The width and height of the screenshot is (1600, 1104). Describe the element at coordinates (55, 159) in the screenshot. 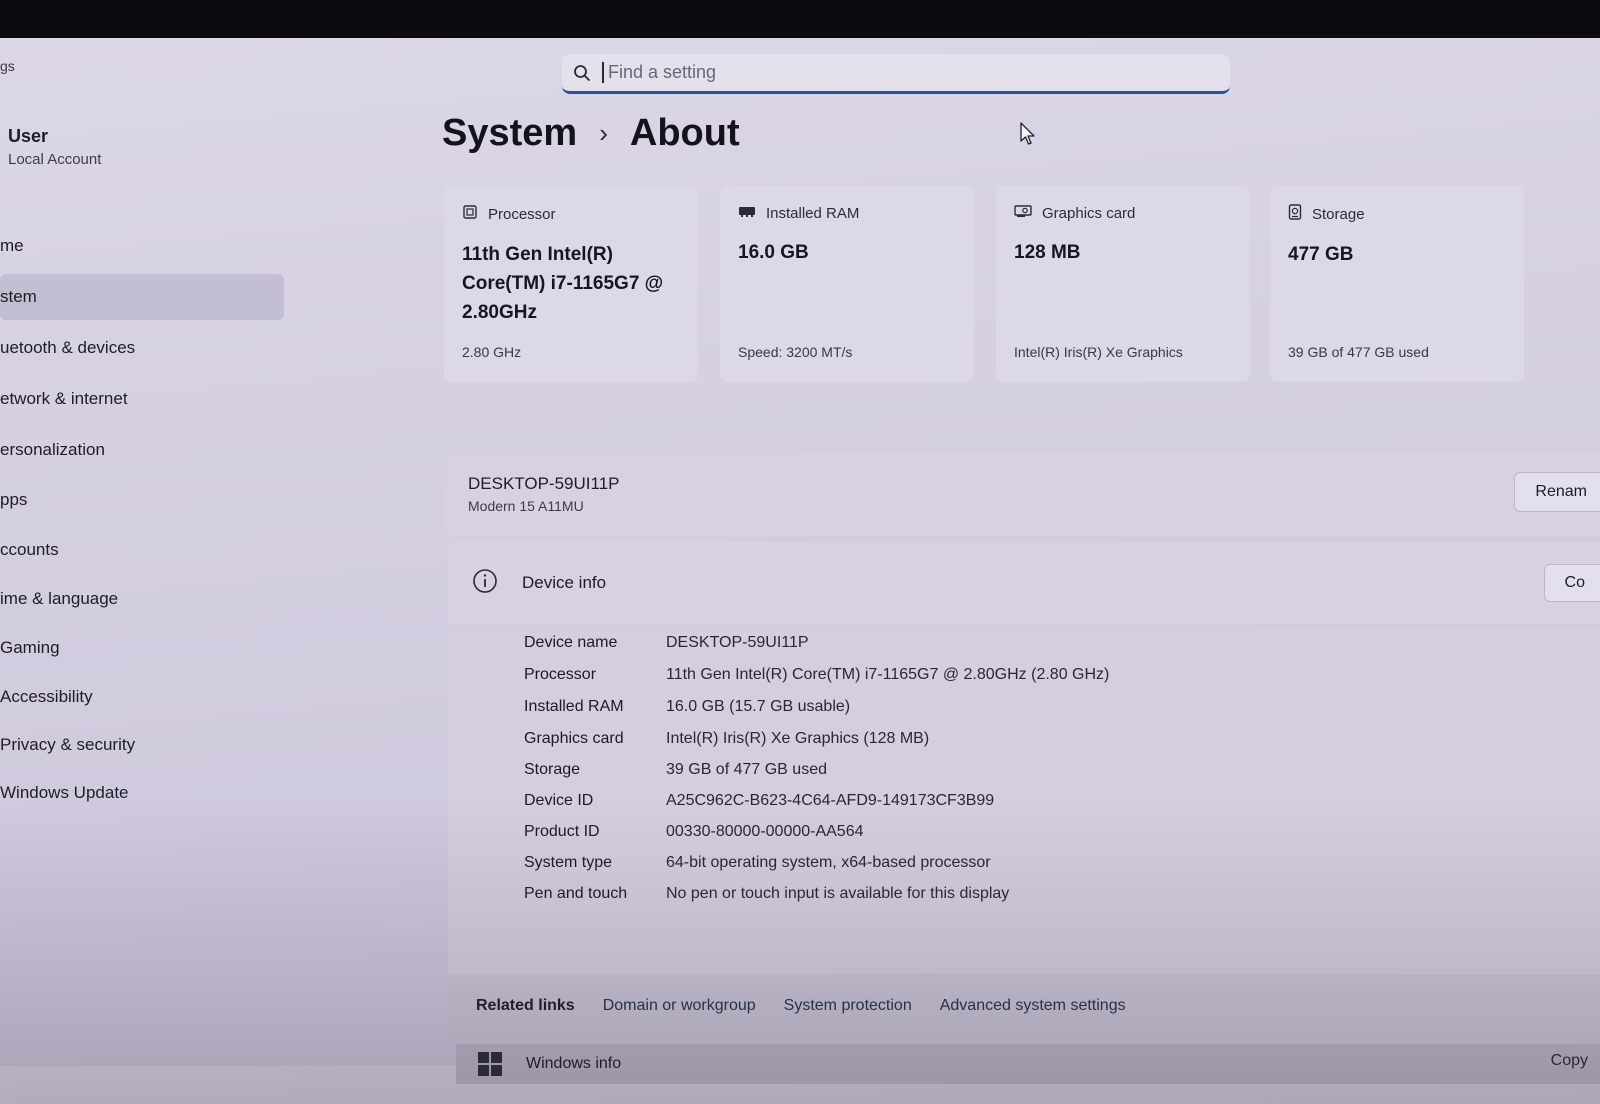

I see `profile-account-type: Local Account` at that location.